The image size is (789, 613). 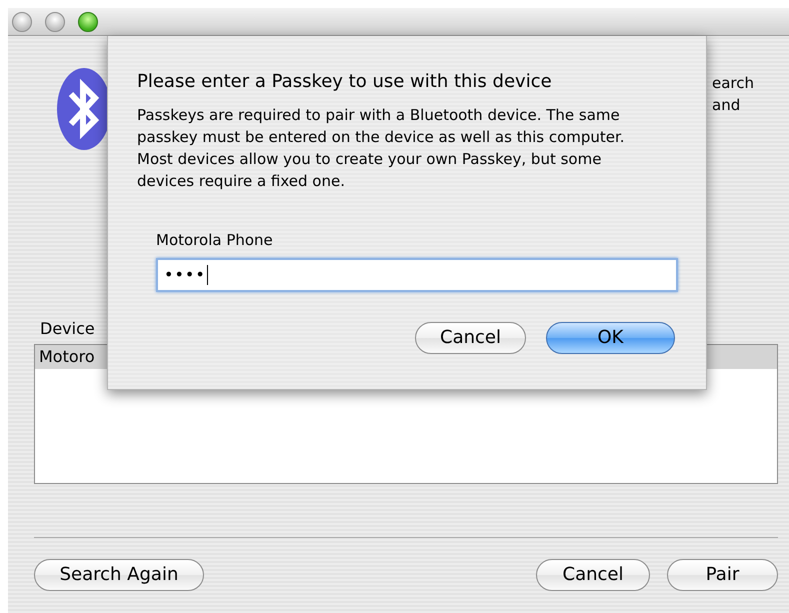 I want to click on field-label: Motorola Phone, so click(x=214, y=240).